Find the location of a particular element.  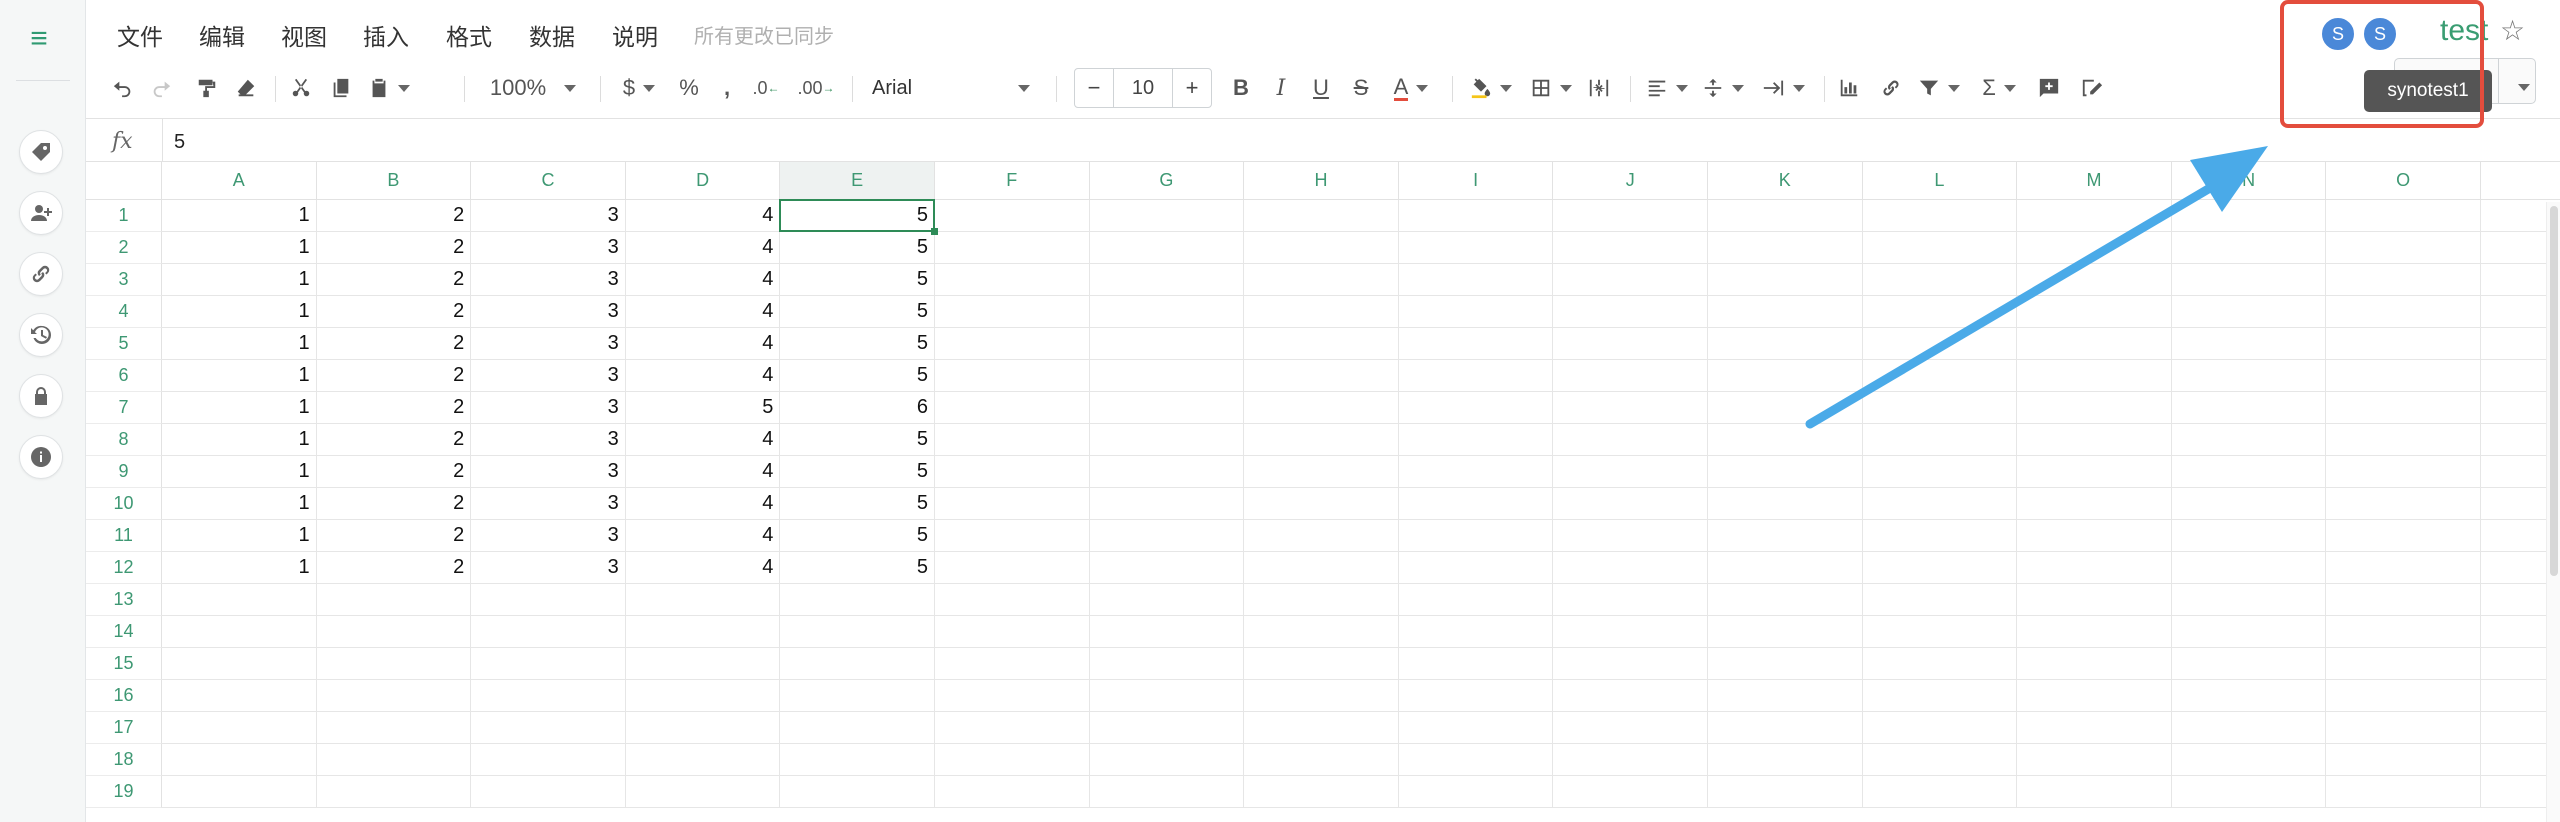

font-size-increase-button: + is located at coordinates (1192, 88).